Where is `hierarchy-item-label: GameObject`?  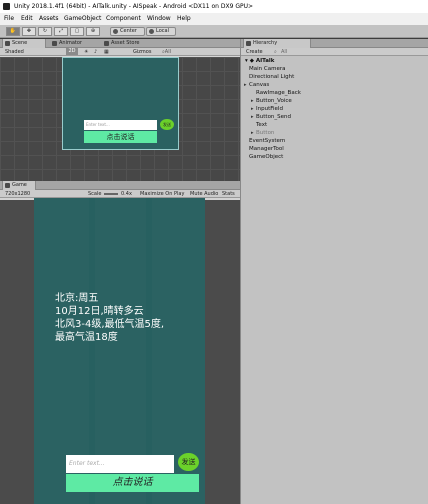 hierarchy-item-label: GameObject is located at coordinates (266, 157).